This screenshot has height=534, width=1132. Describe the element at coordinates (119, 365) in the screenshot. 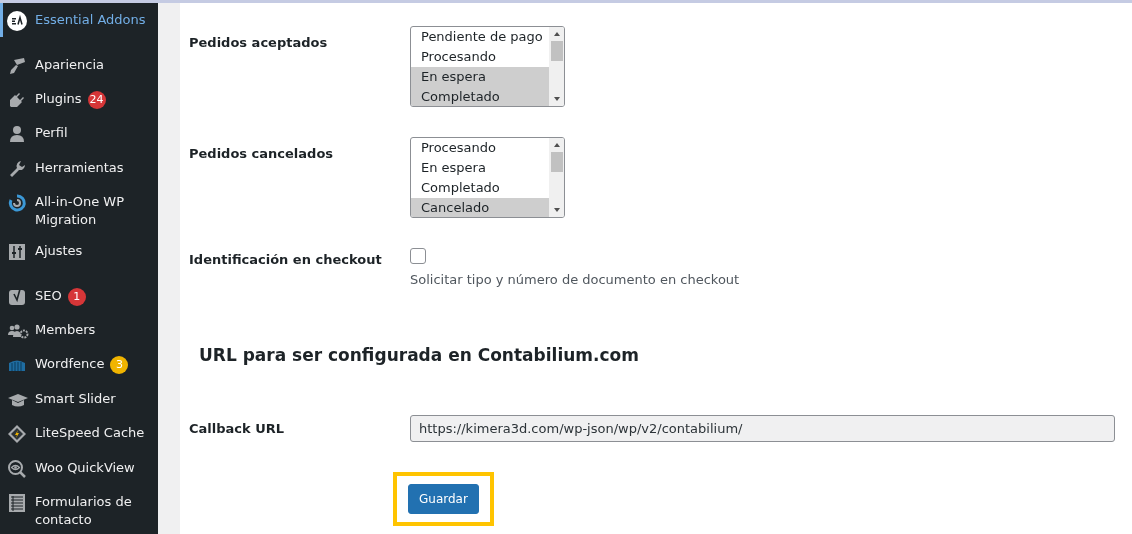

I see `count-badge: 3` at that location.